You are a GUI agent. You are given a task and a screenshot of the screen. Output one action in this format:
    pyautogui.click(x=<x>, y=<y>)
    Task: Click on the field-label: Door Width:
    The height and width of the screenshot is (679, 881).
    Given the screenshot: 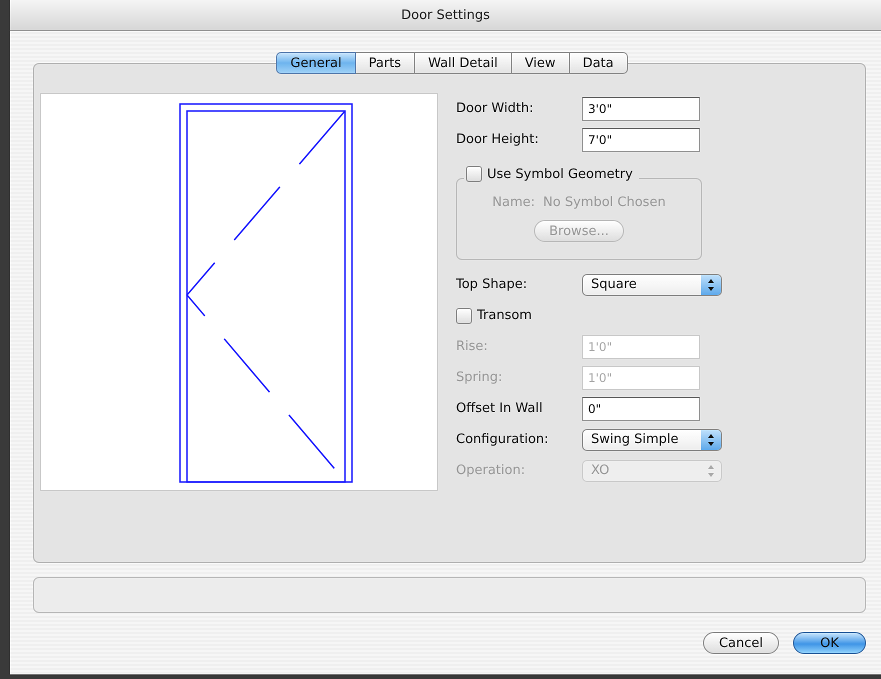 What is the action you would take?
    pyautogui.click(x=495, y=108)
    